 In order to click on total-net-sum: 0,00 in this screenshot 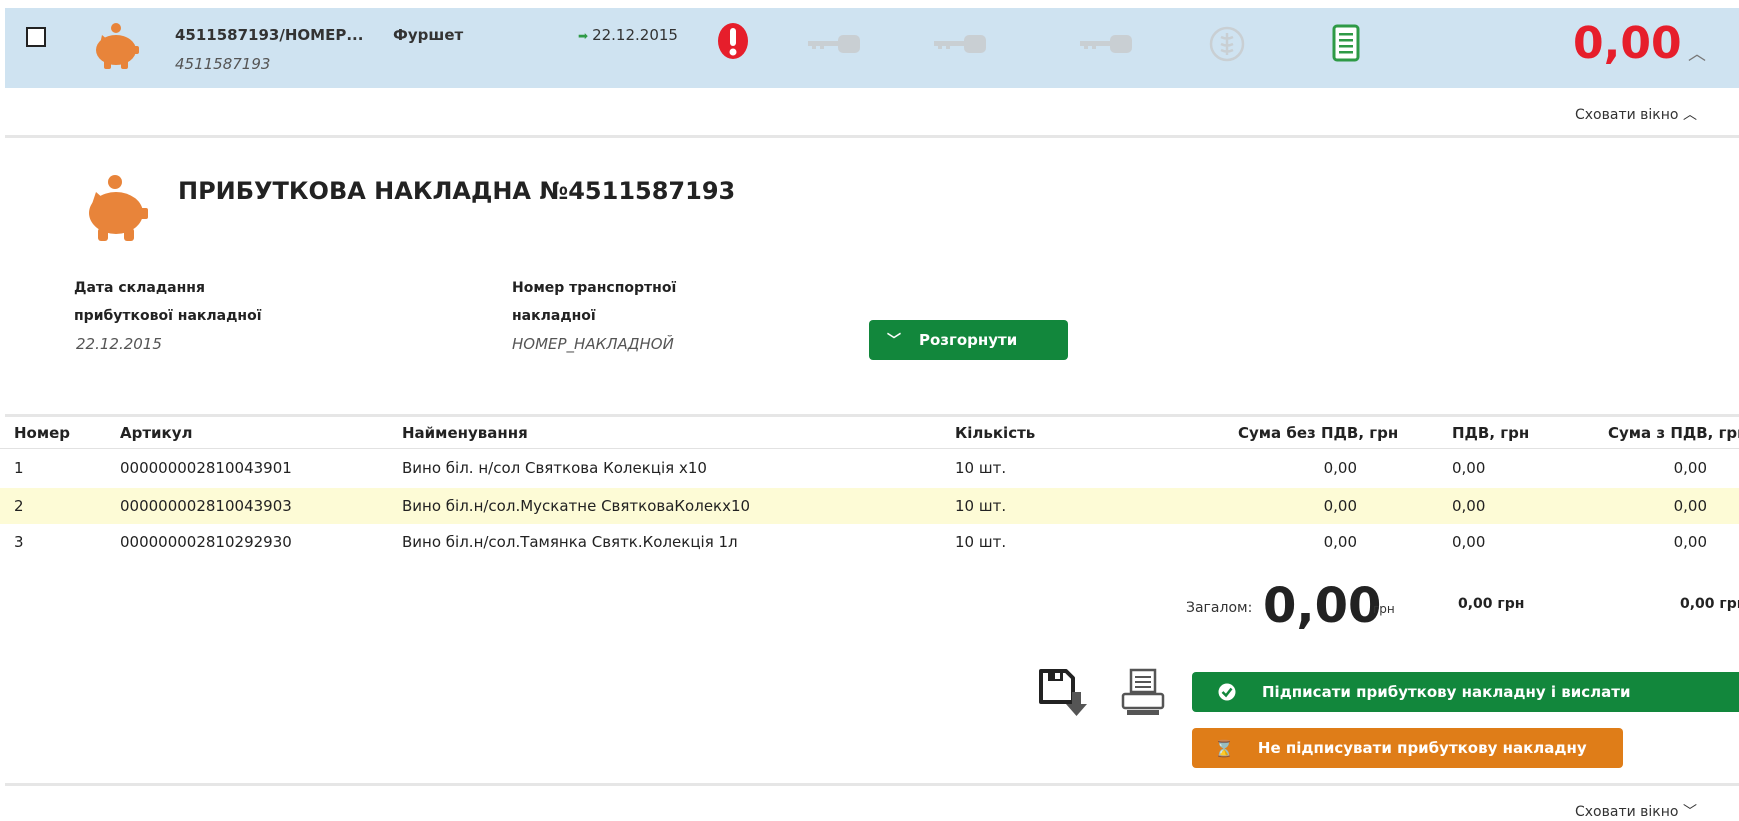, I will do `click(1322, 606)`.